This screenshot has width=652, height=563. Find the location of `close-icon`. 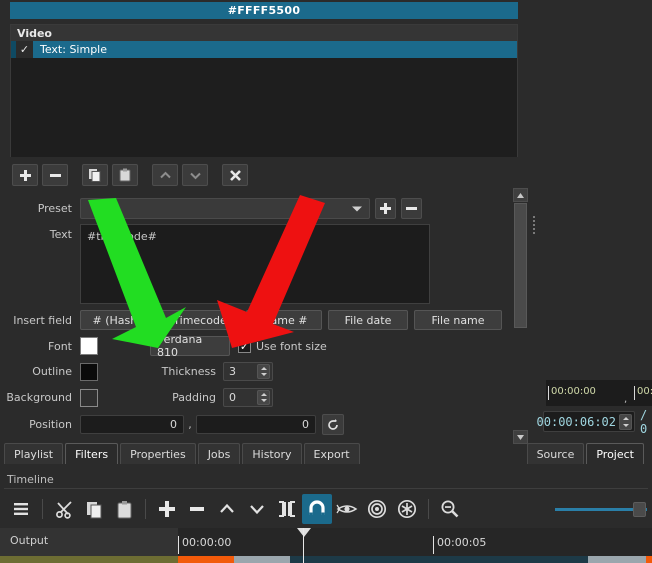

close-icon is located at coordinates (235, 175).